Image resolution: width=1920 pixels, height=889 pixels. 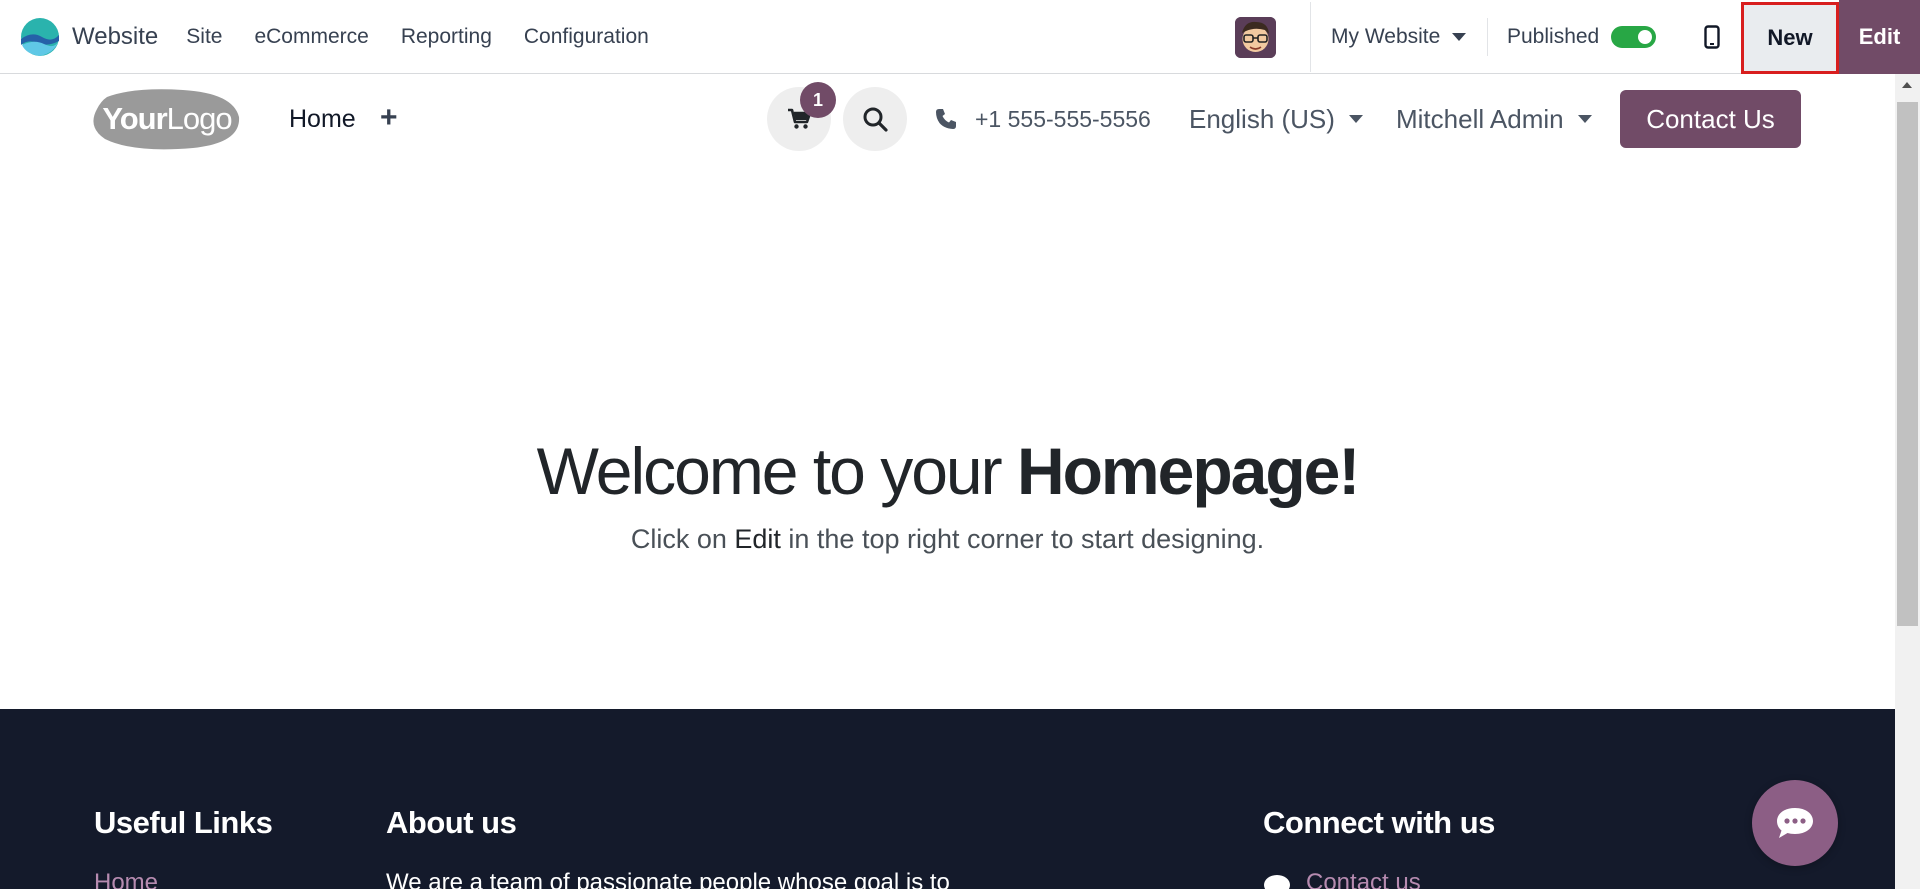 I want to click on search-button, so click(x=875, y=119).